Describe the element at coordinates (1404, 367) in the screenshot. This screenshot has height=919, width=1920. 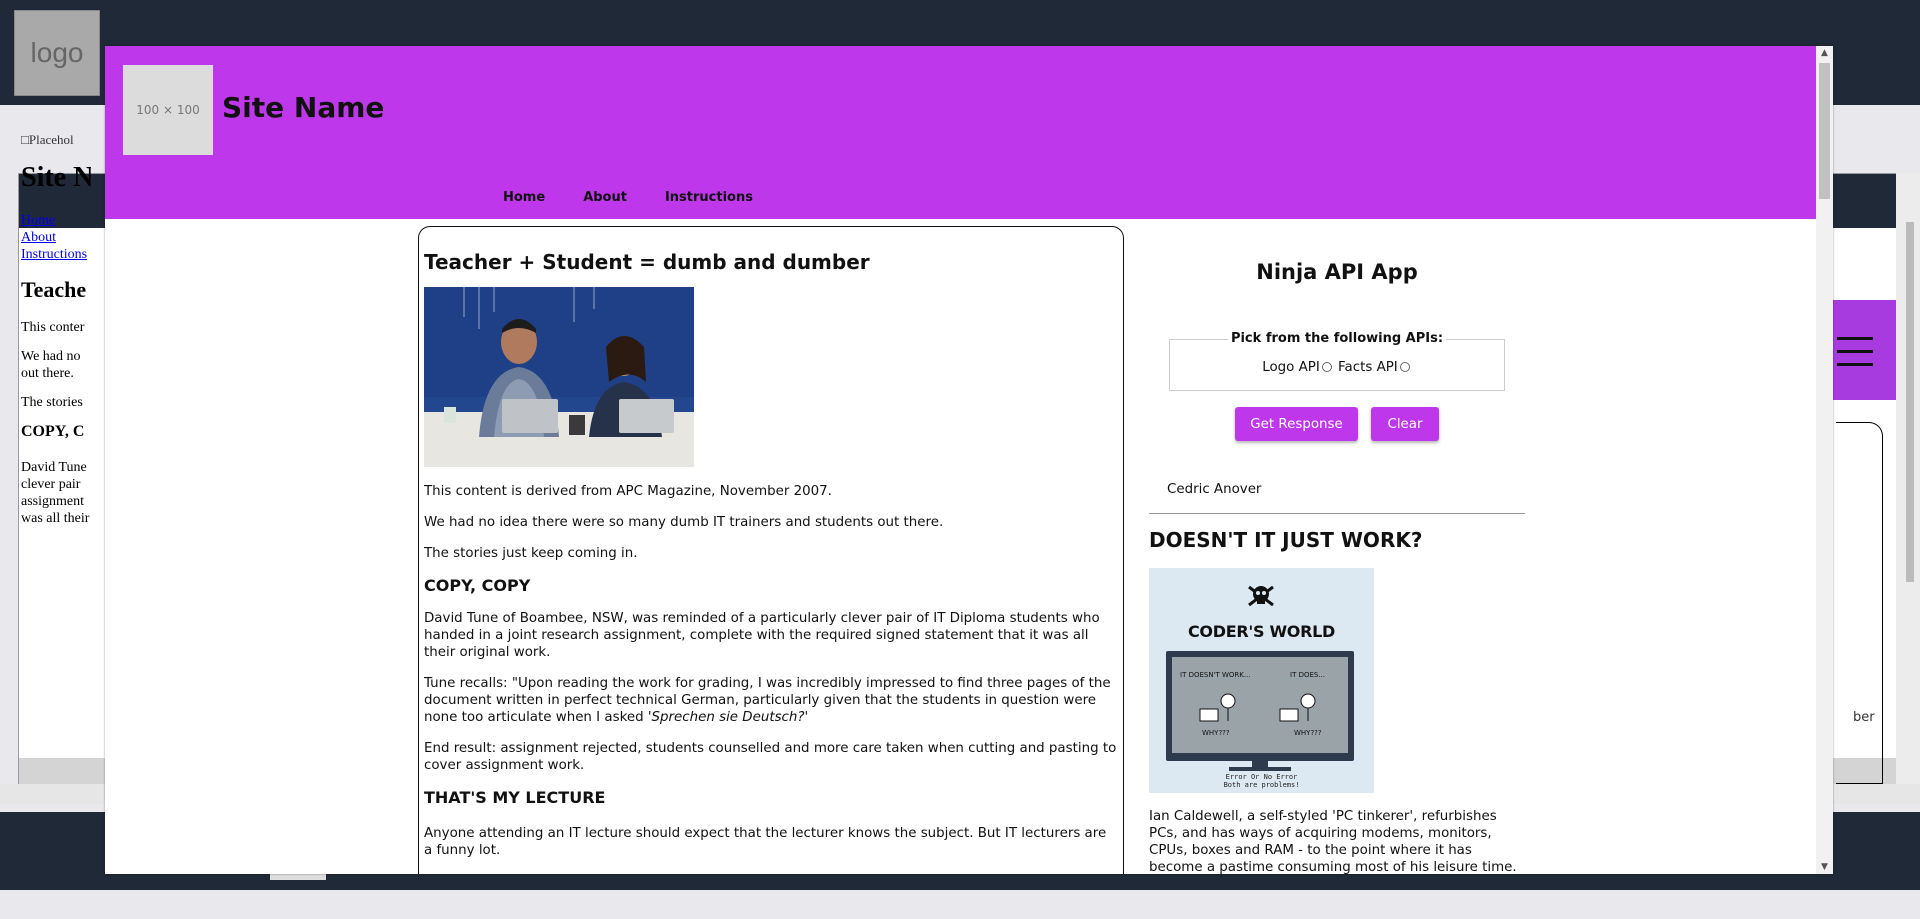
I see `facts-api-radio` at that location.